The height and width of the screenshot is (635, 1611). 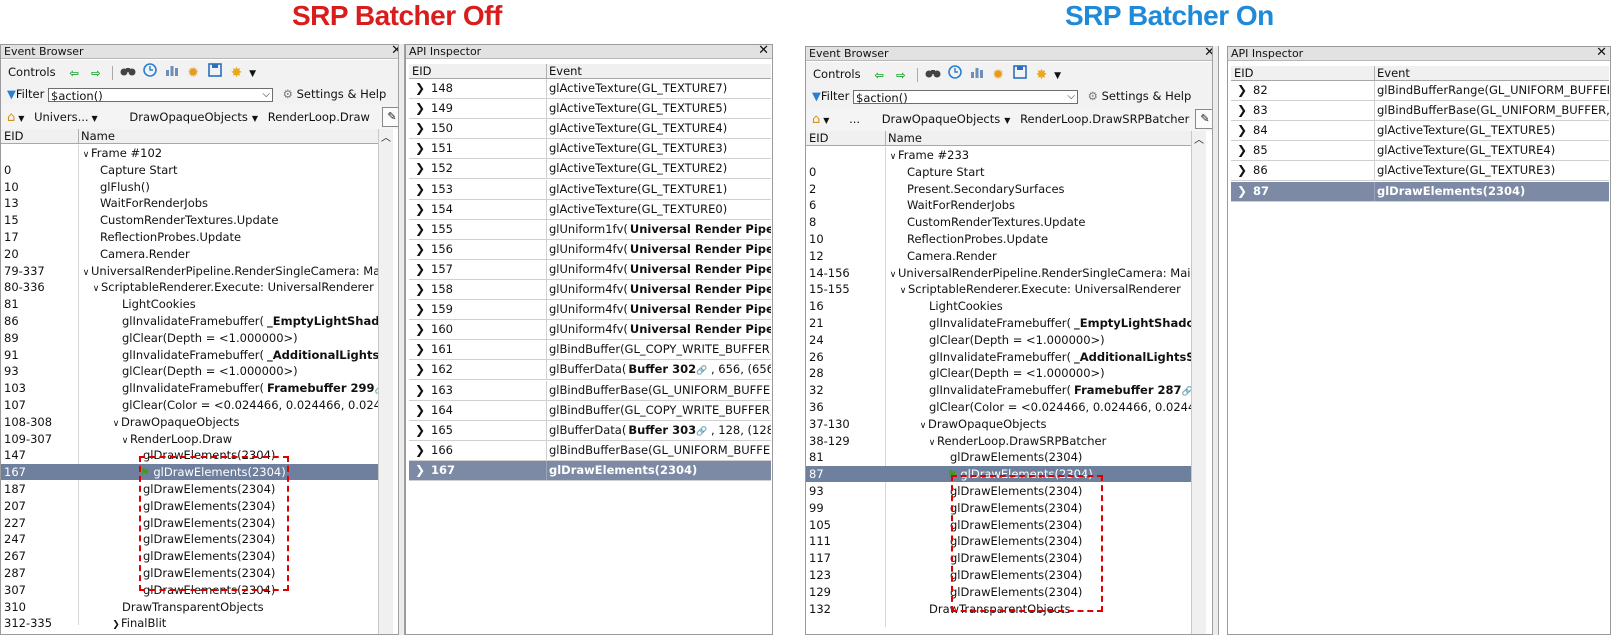 I want to click on api-row: ❯ 149 glActiveTexture(GL_TEXTURE5), so click(x=590, y=109).